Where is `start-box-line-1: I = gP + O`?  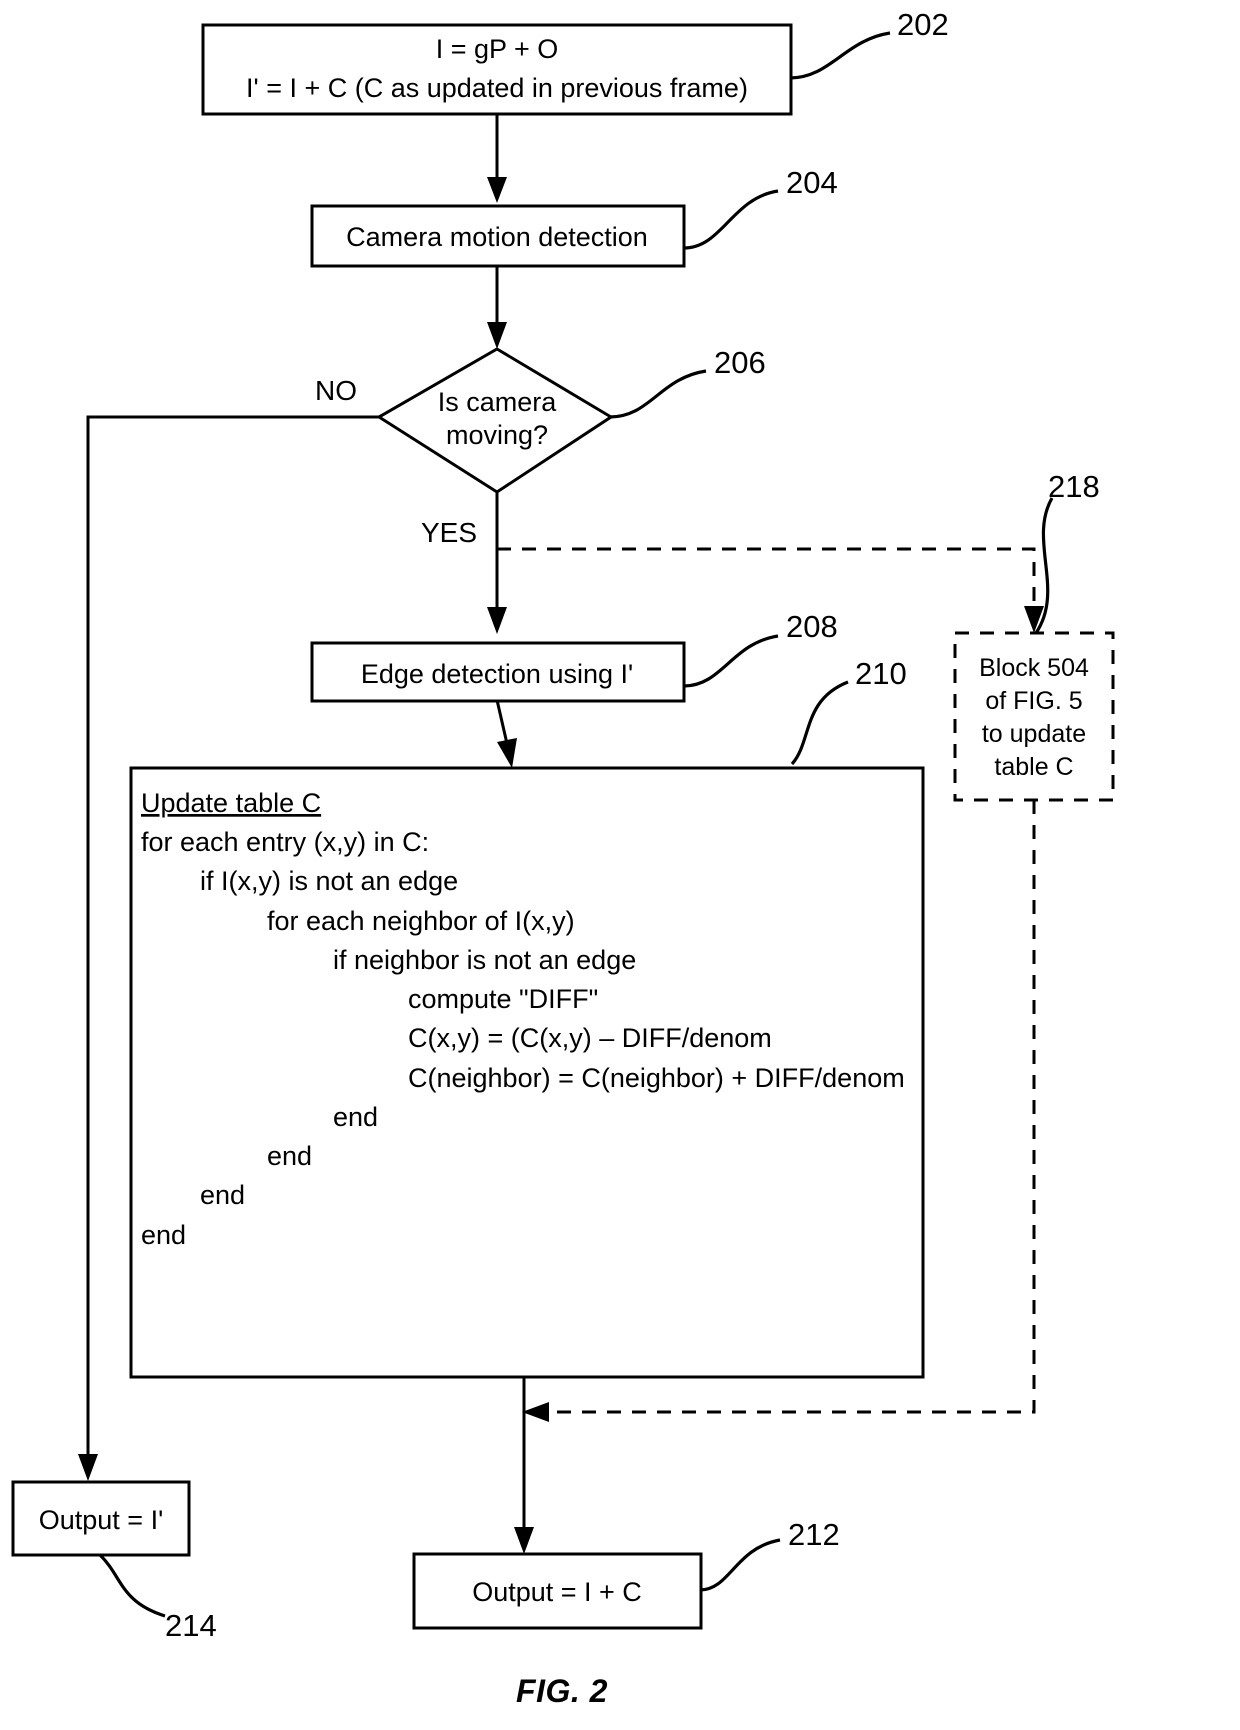
start-box-line-1: I = gP + O is located at coordinates (497, 49).